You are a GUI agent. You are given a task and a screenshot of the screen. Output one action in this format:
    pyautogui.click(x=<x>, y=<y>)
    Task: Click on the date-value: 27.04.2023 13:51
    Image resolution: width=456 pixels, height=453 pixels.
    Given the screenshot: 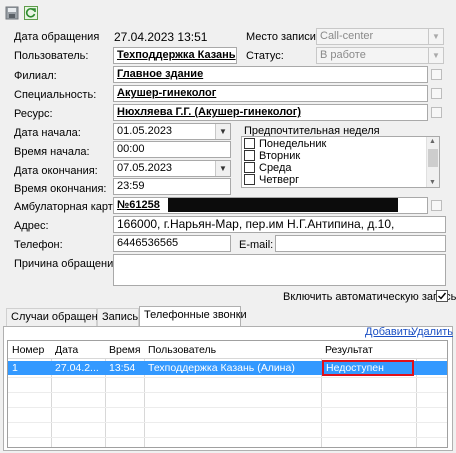 What is the action you would take?
    pyautogui.click(x=161, y=37)
    